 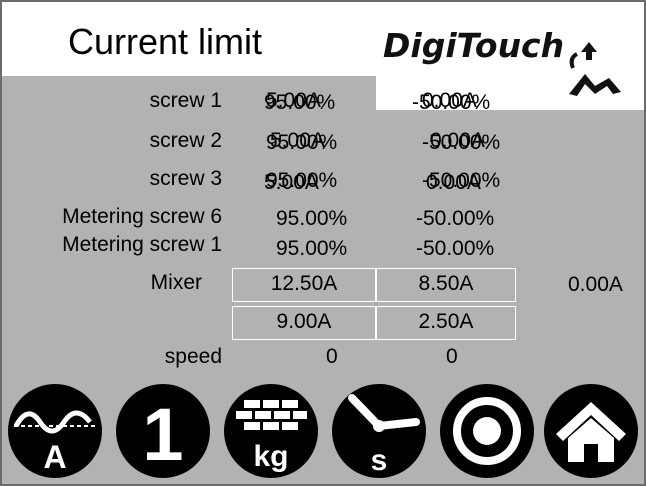 I want to click on target-icon, so click(x=487, y=431).